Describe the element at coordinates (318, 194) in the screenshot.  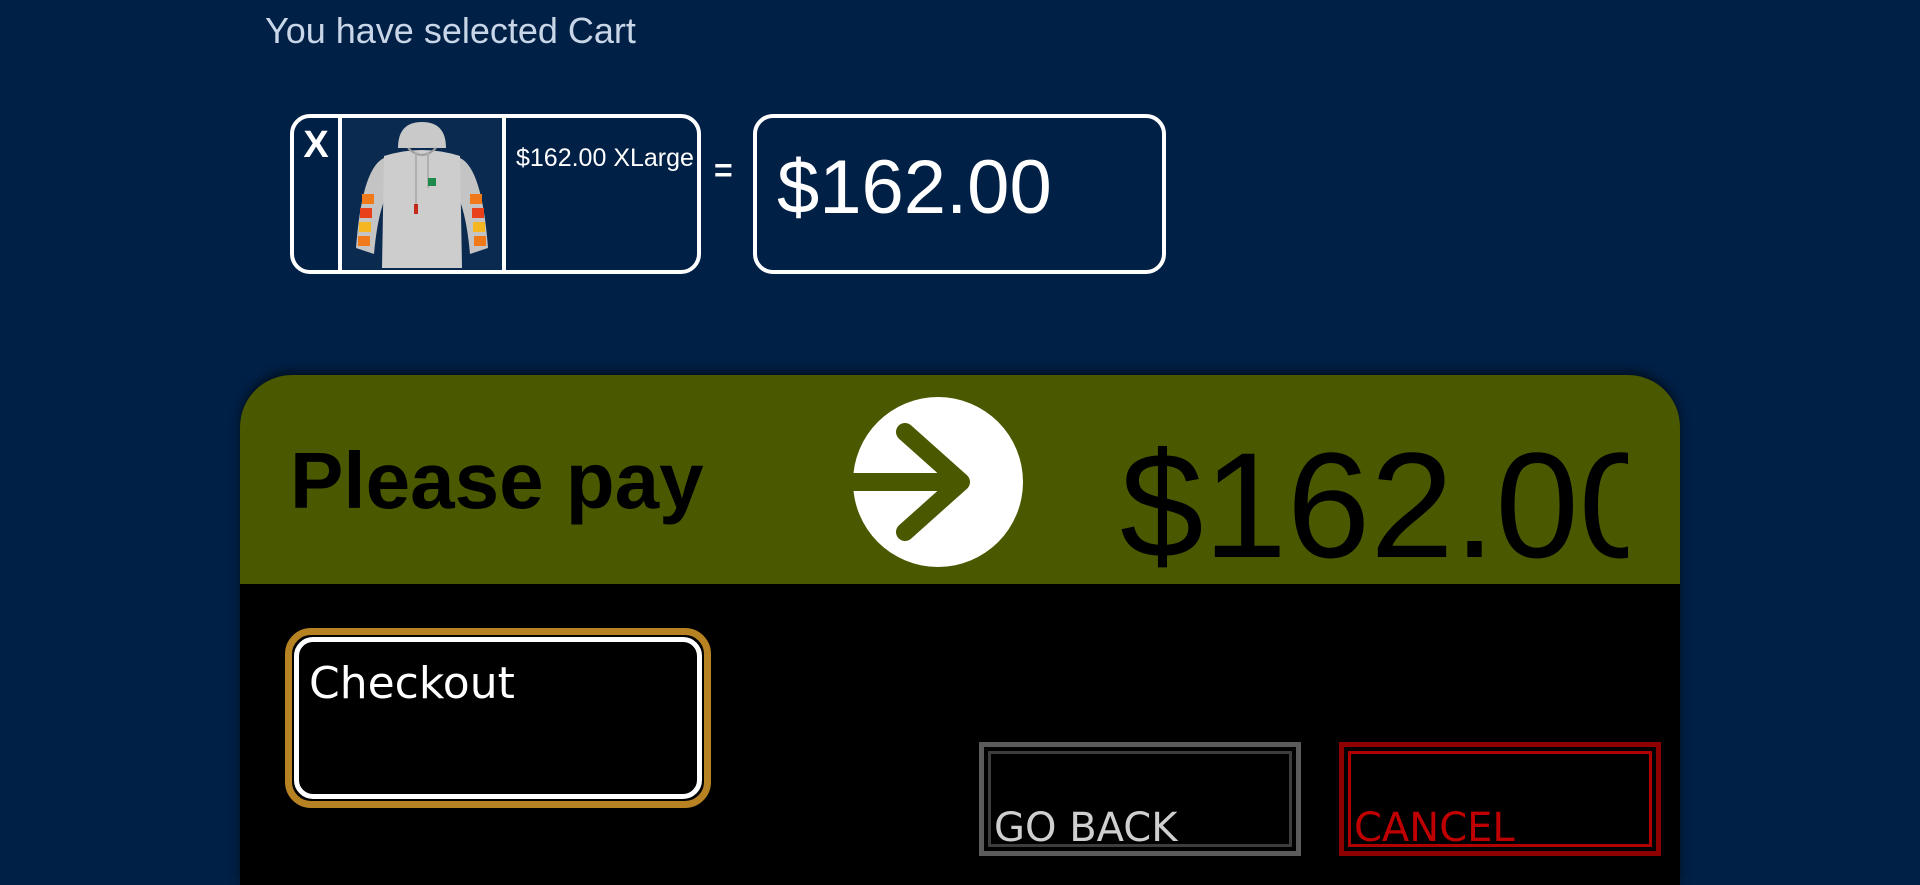
I see `remove-item-button: X` at that location.